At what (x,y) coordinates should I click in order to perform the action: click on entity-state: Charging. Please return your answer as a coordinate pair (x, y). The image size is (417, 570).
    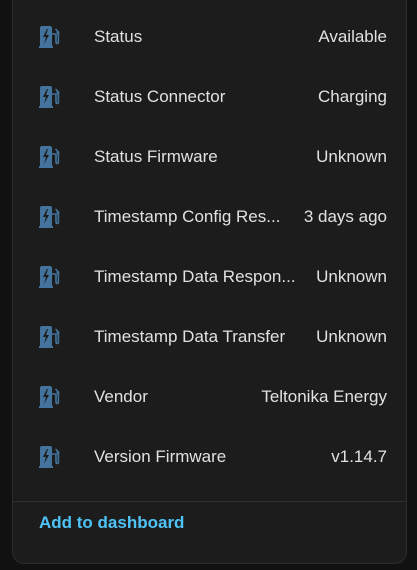
    Looking at the image, I should click on (352, 96).